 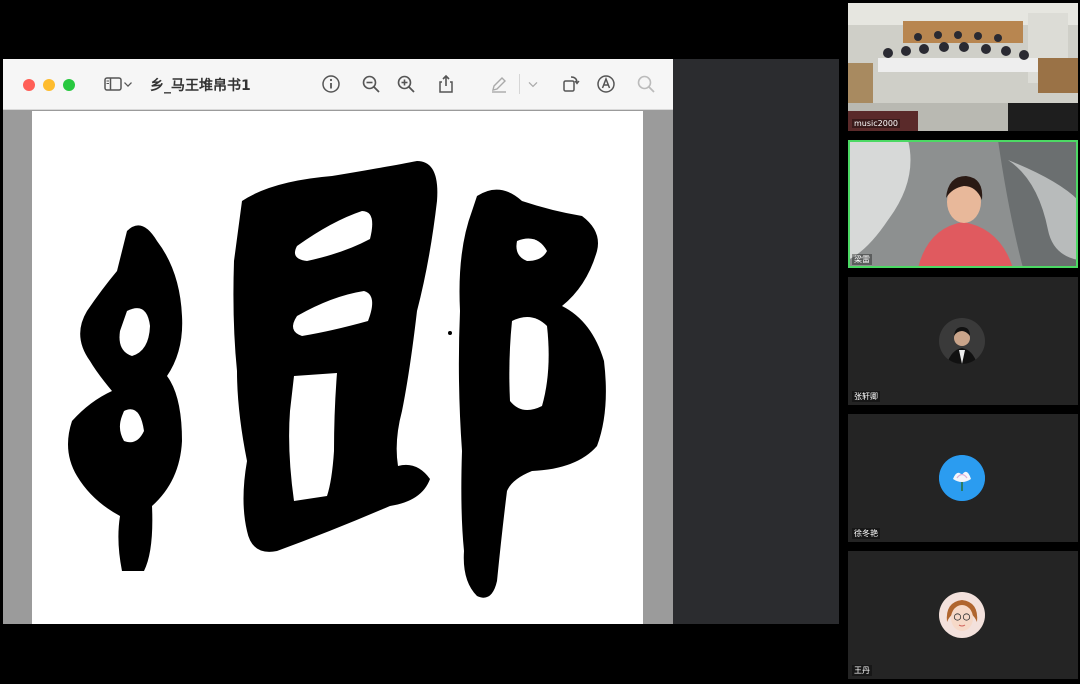 I want to click on participant-tile-avatar: 王丹, so click(x=963, y=615).